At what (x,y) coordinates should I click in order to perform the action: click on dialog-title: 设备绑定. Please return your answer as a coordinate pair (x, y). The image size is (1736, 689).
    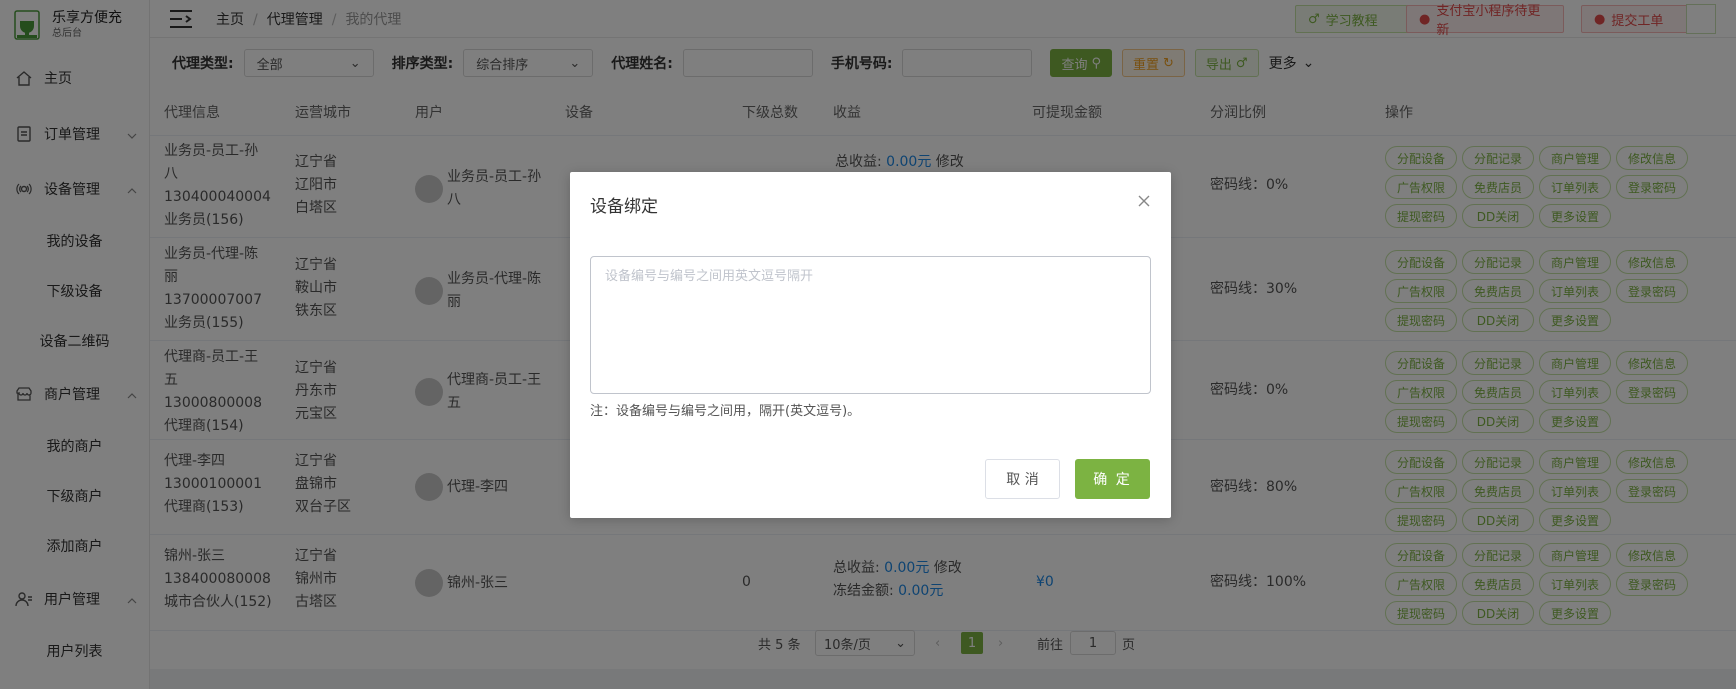
    Looking at the image, I should click on (624, 207).